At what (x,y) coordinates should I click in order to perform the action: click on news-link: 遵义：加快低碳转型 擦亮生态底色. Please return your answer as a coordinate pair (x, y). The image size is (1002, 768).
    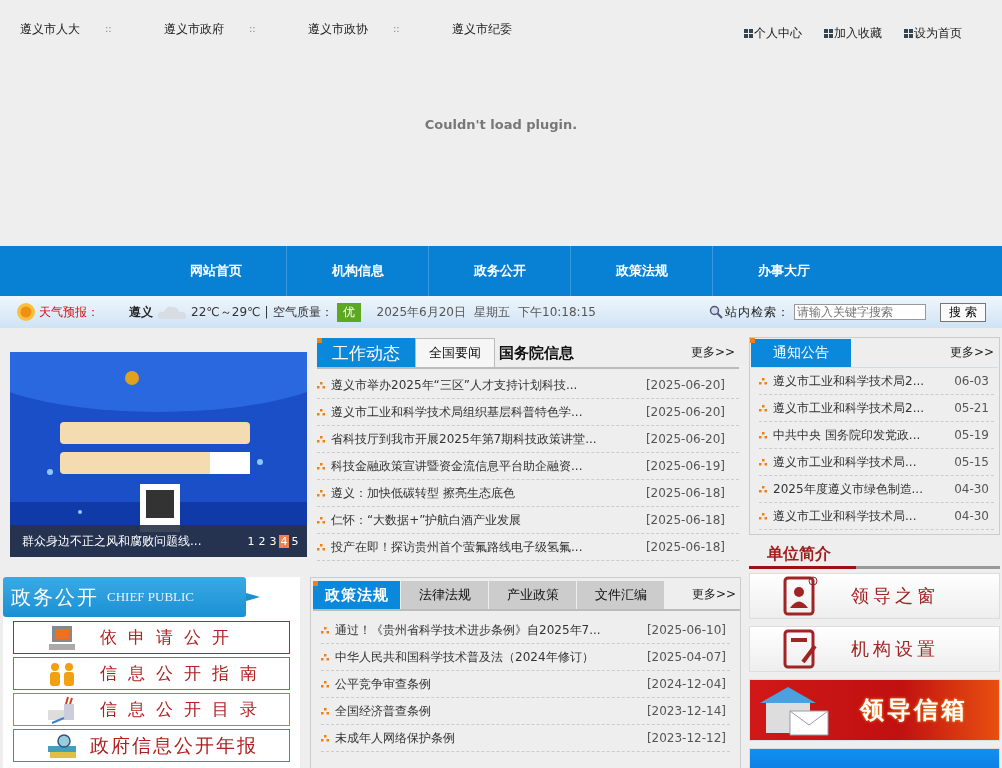
    Looking at the image, I should click on (423, 493).